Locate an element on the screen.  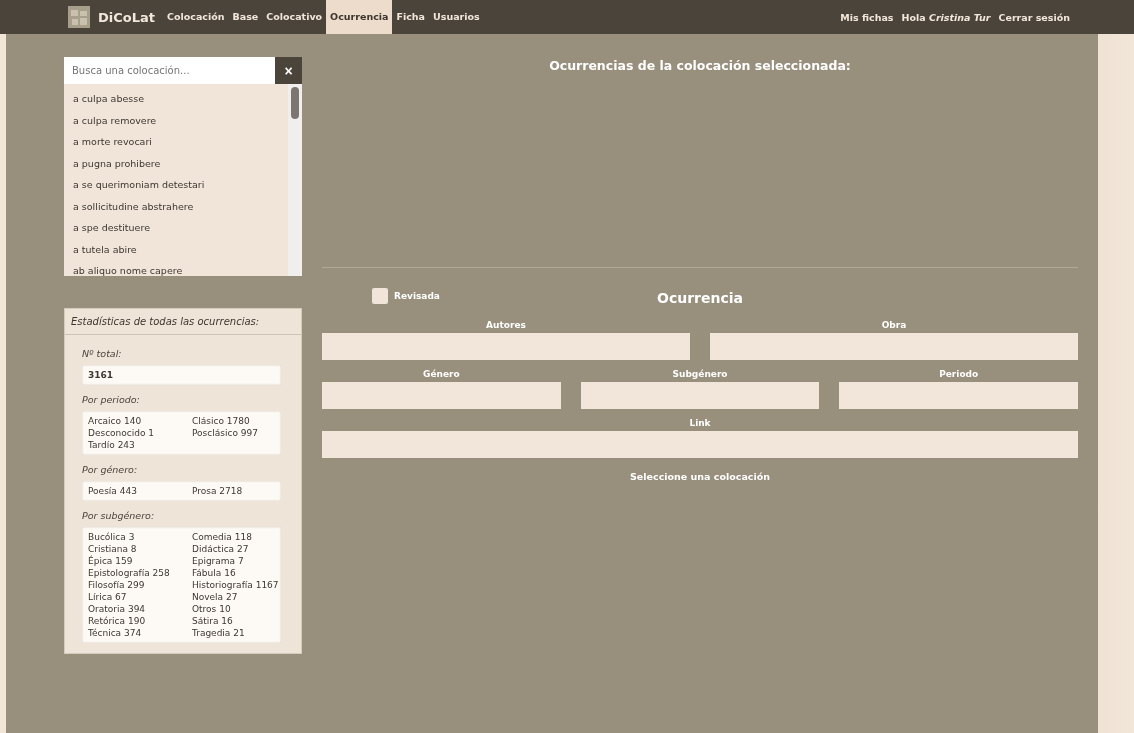
collocation-item: a morte revocari is located at coordinates (180, 142).